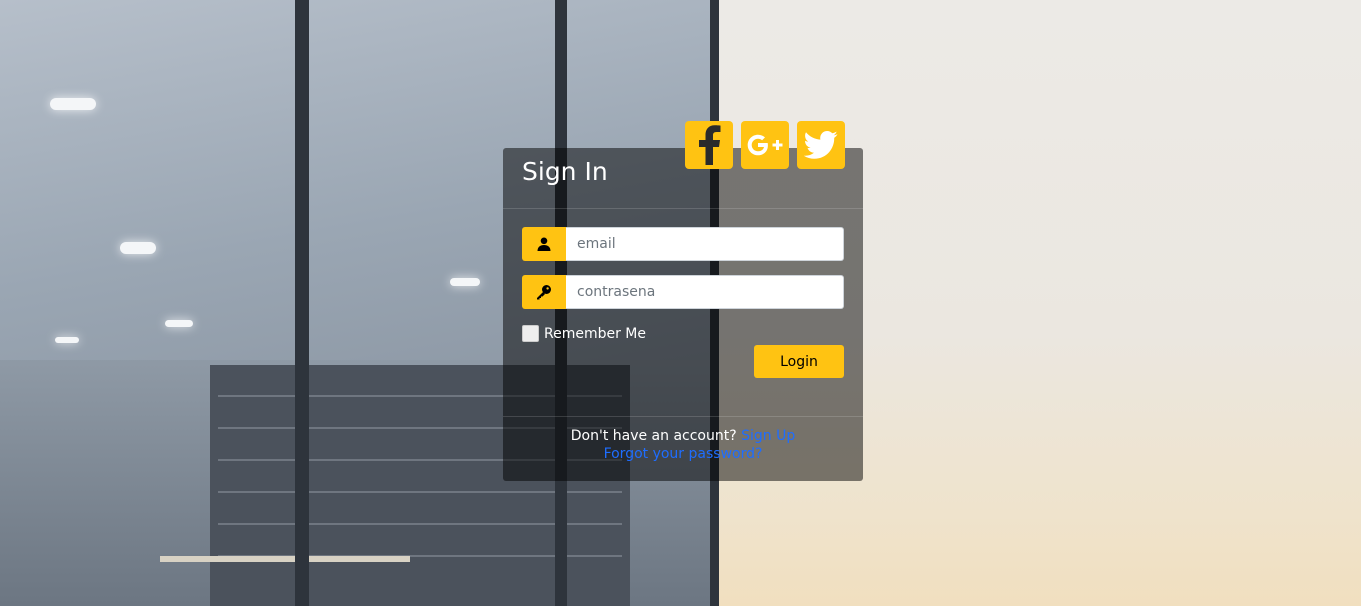 This screenshot has width=1361, height=606. I want to click on forgot-line: Forgot your password?, so click(683, 454).